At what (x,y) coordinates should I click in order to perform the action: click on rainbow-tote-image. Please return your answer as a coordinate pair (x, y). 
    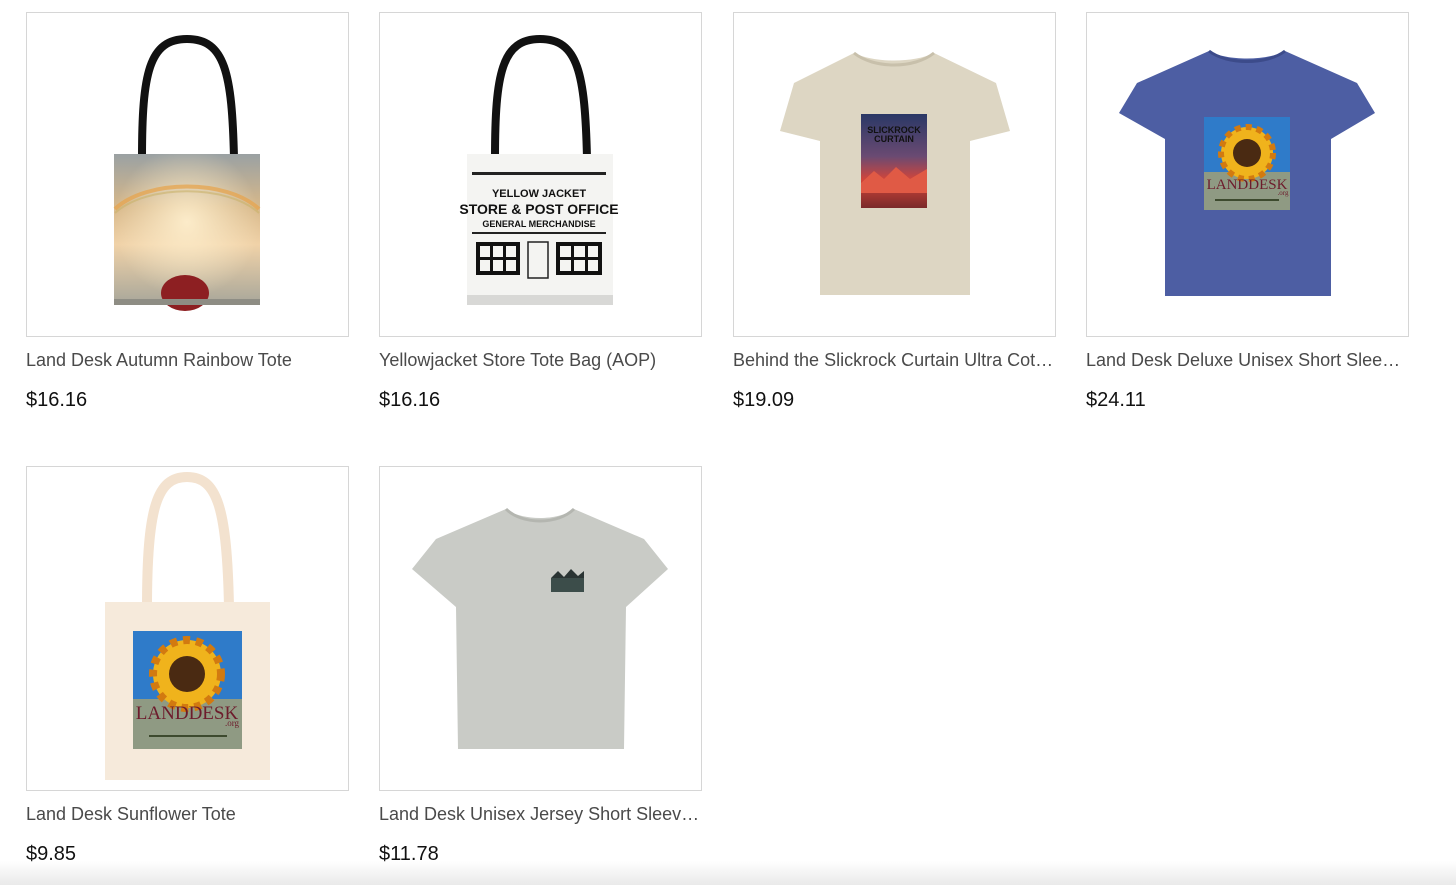
    Looking at the image, I should click on (187, 172).